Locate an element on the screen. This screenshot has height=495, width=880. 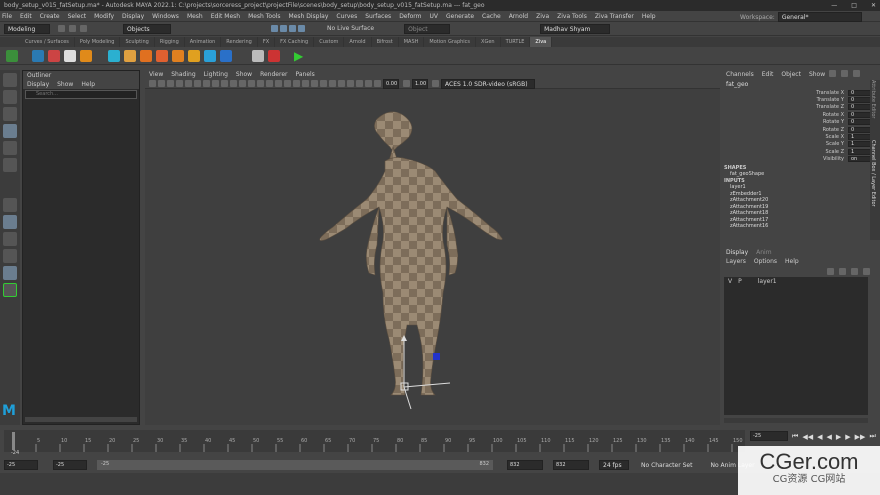
selection-mode-dropdown: Objects is located at coordinates (147, 28).